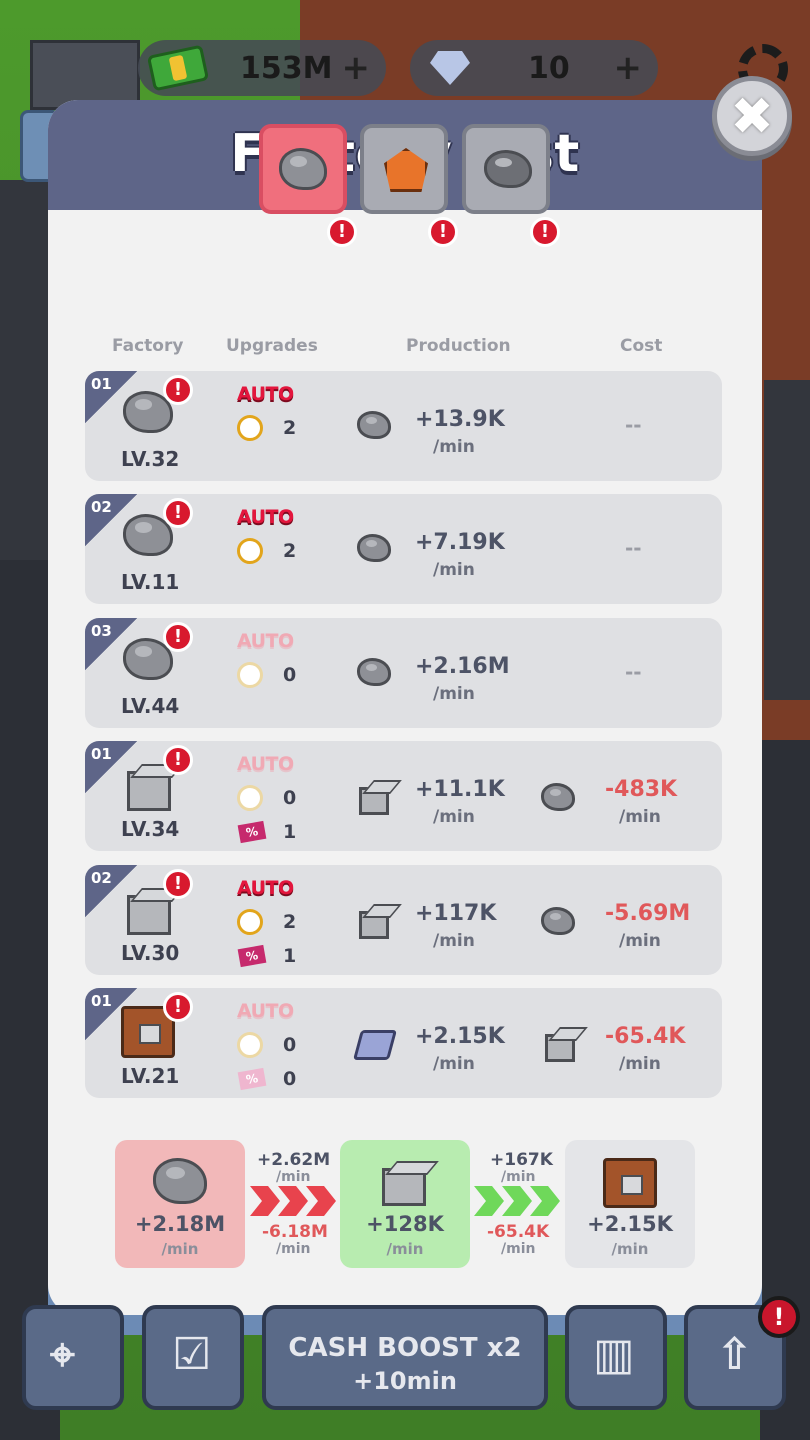 The height and width of the screenshot is (1440, 810). I want to click on header-production: Production, so click(458, 346).